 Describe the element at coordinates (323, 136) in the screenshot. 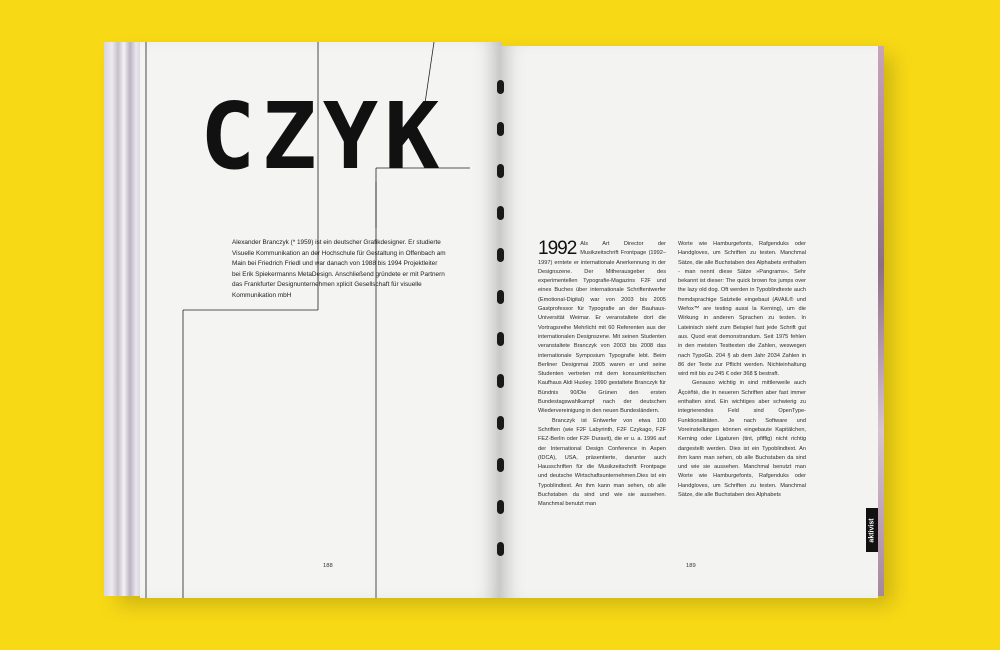

I see `czyk-logo: CZYK` at that location.